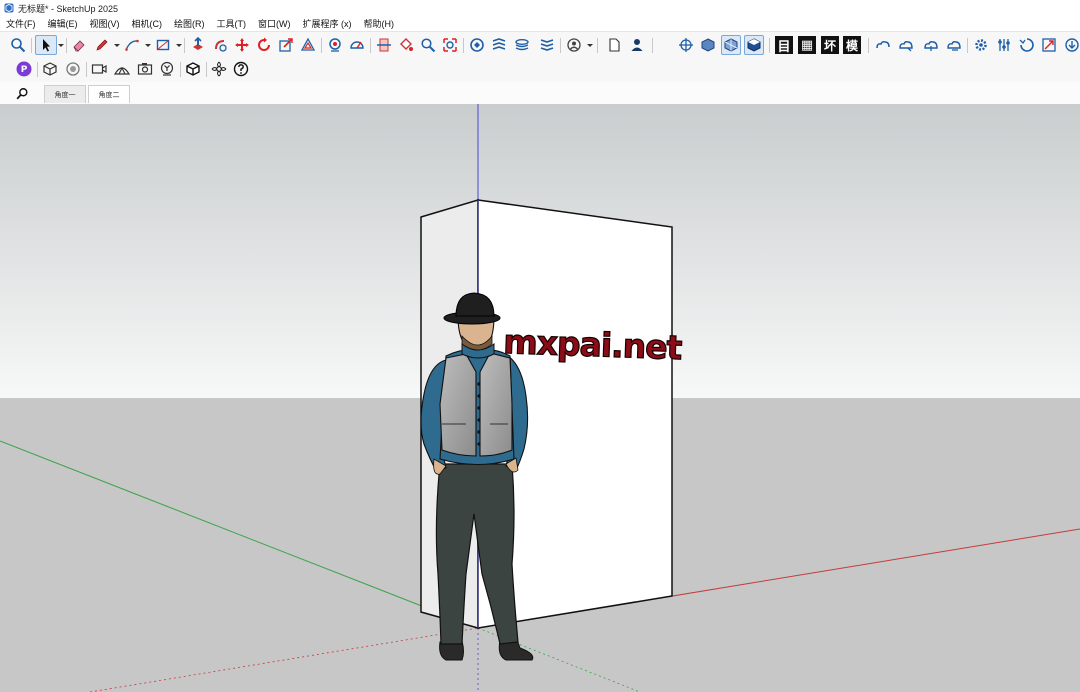 The width and height of the screenshot is (1080, 692). Describe the element at coordinates (593, 344) in the screenshot. I see `watermark-text: mxpai.net` at that location.